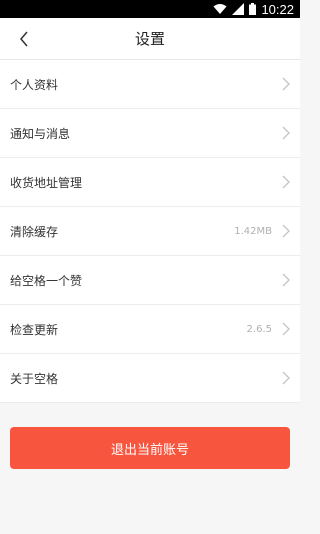 The width and height of the screenshot is (320, 534). I want to click on settings-item-label: 个人资料, so click(34, 84).